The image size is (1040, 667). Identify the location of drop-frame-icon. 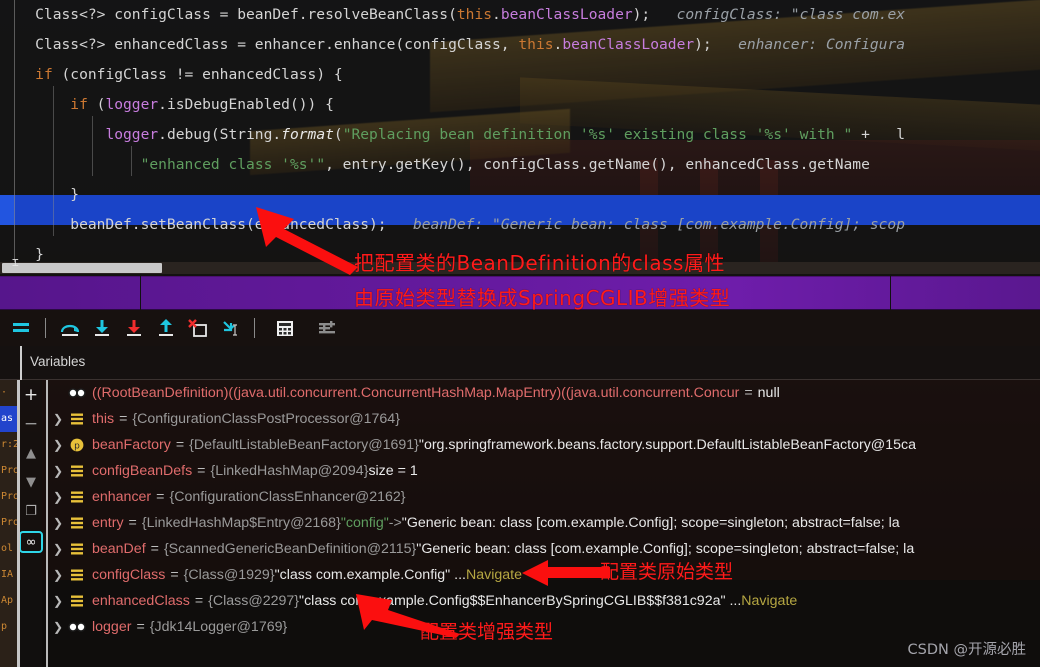
(197, 328).